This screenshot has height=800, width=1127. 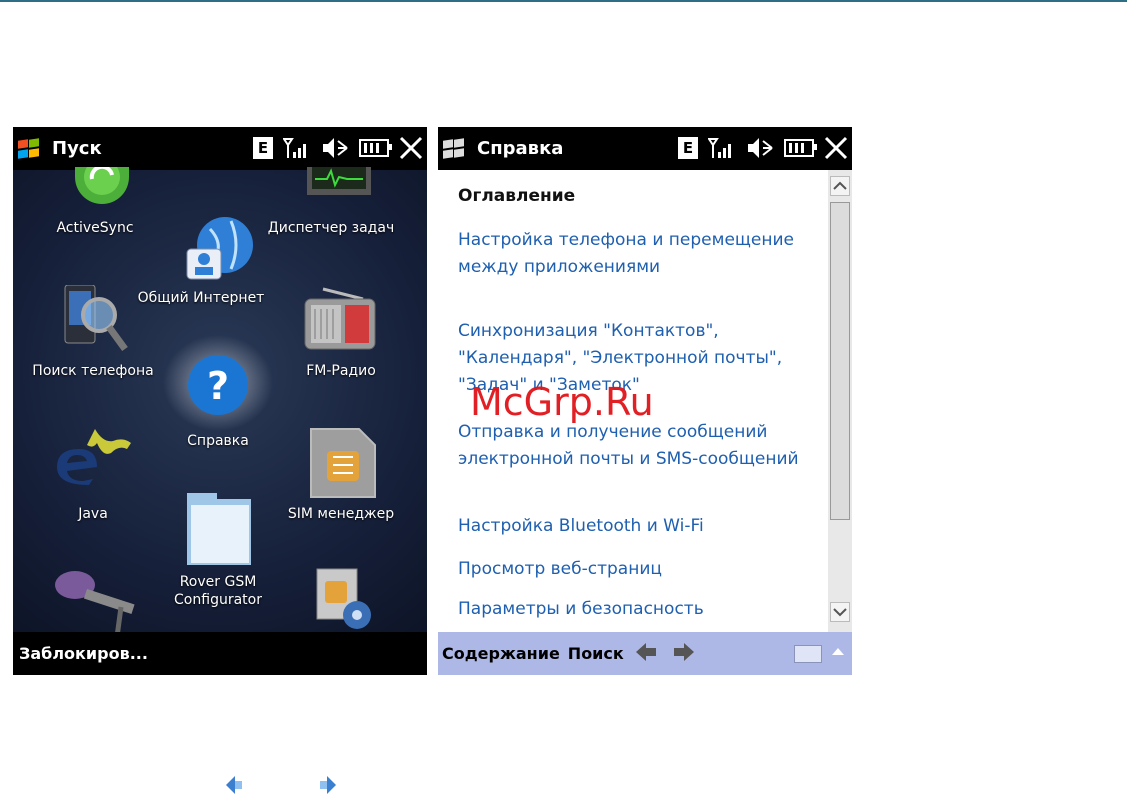 What do you see at coordinates (77, 148) in the screenshot?
I see `status-title: Пуск` at bounding box center [77, 148].